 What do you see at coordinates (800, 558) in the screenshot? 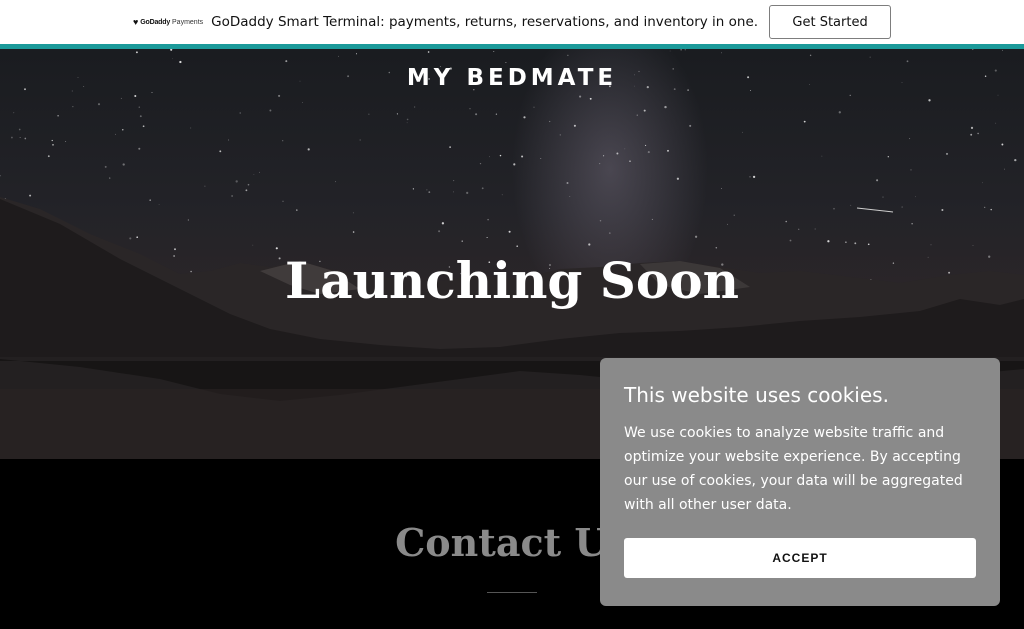
I see `accept-cookies-button: ACCEPT` at bounding box center [800, 558].